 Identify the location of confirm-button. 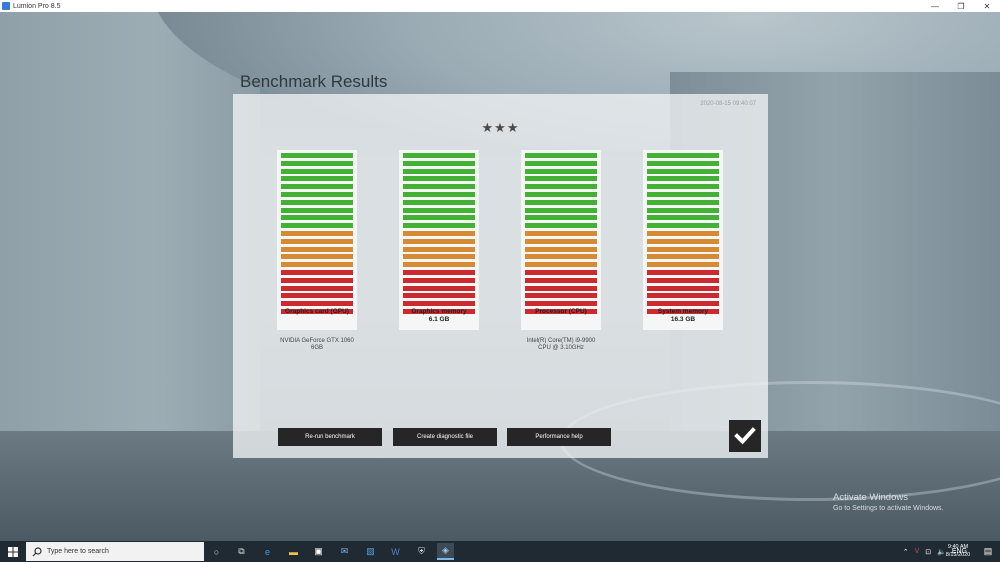
(745, 436).